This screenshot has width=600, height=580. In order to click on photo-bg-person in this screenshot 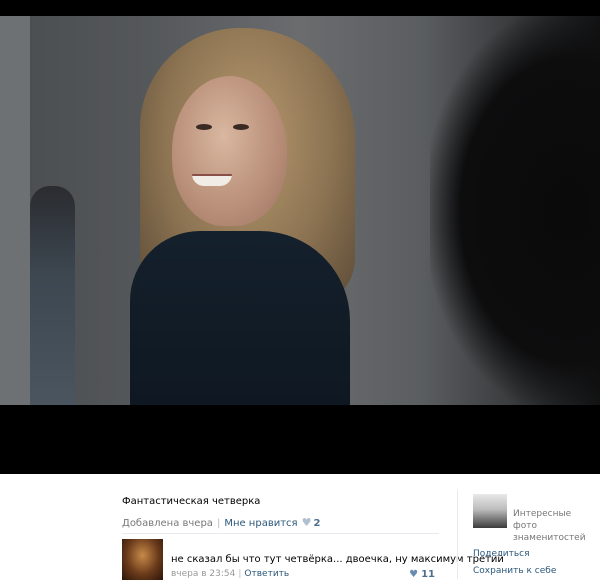, I will do `click(52, 295)`.